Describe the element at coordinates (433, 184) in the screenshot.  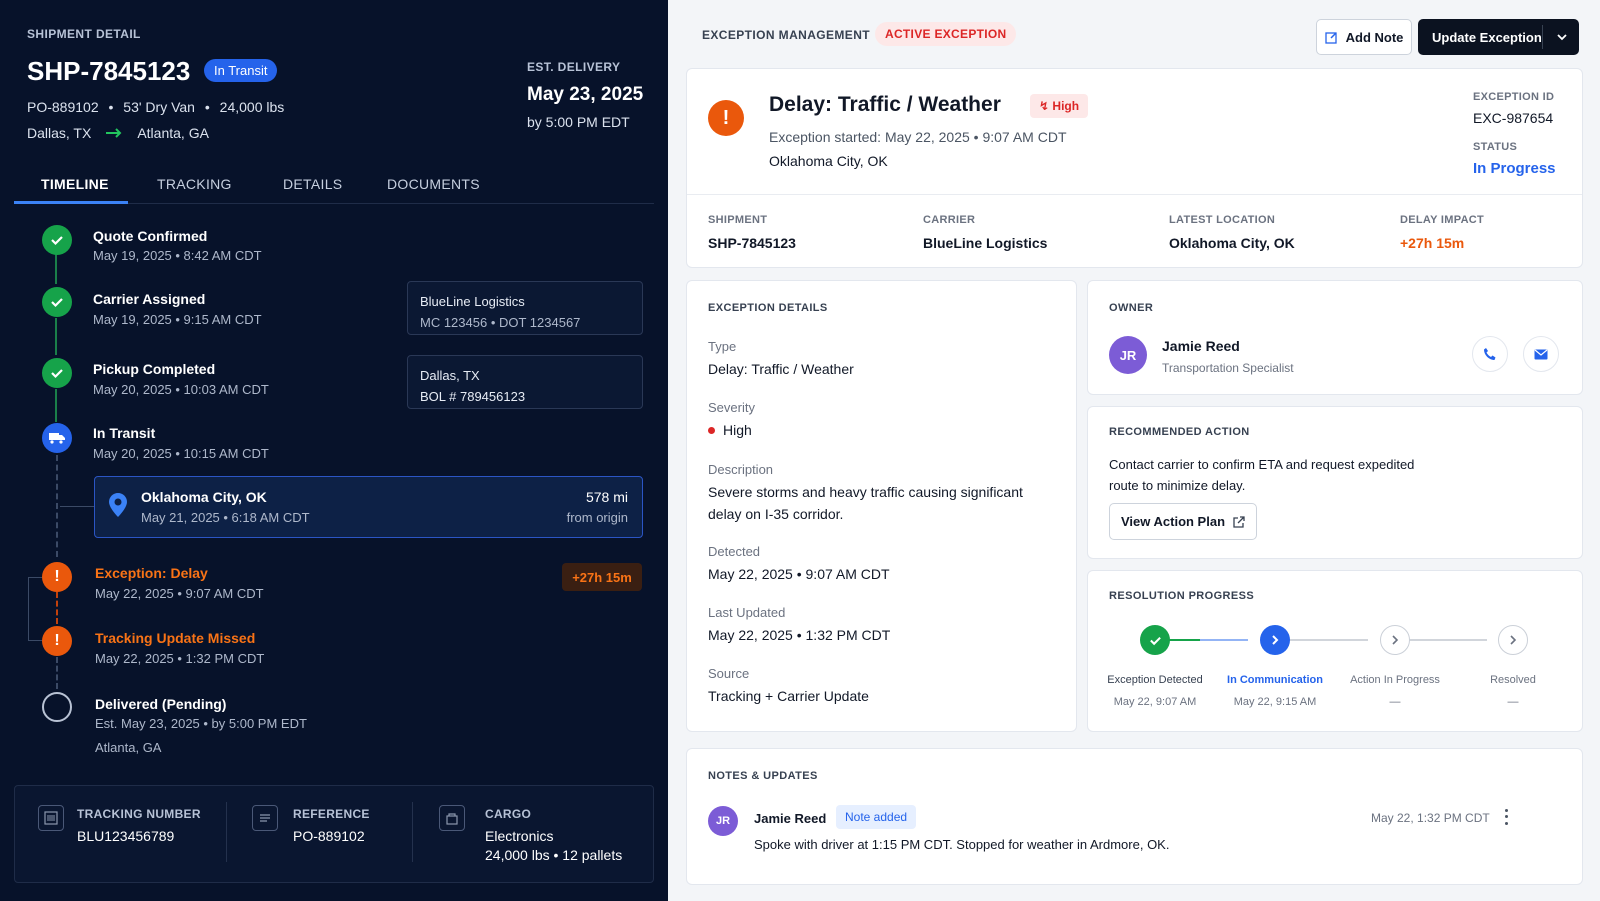
I see `tab-documents: DOCUMENTS` at that location.